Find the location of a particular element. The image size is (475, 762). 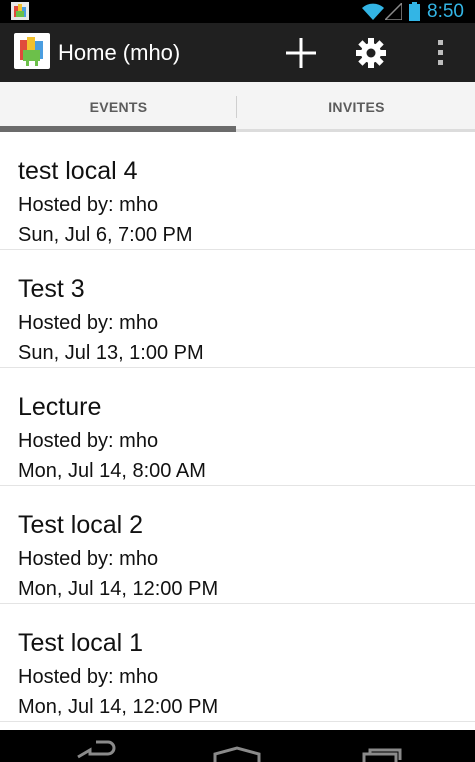

tab-divider is located at coordinates (236, 107).